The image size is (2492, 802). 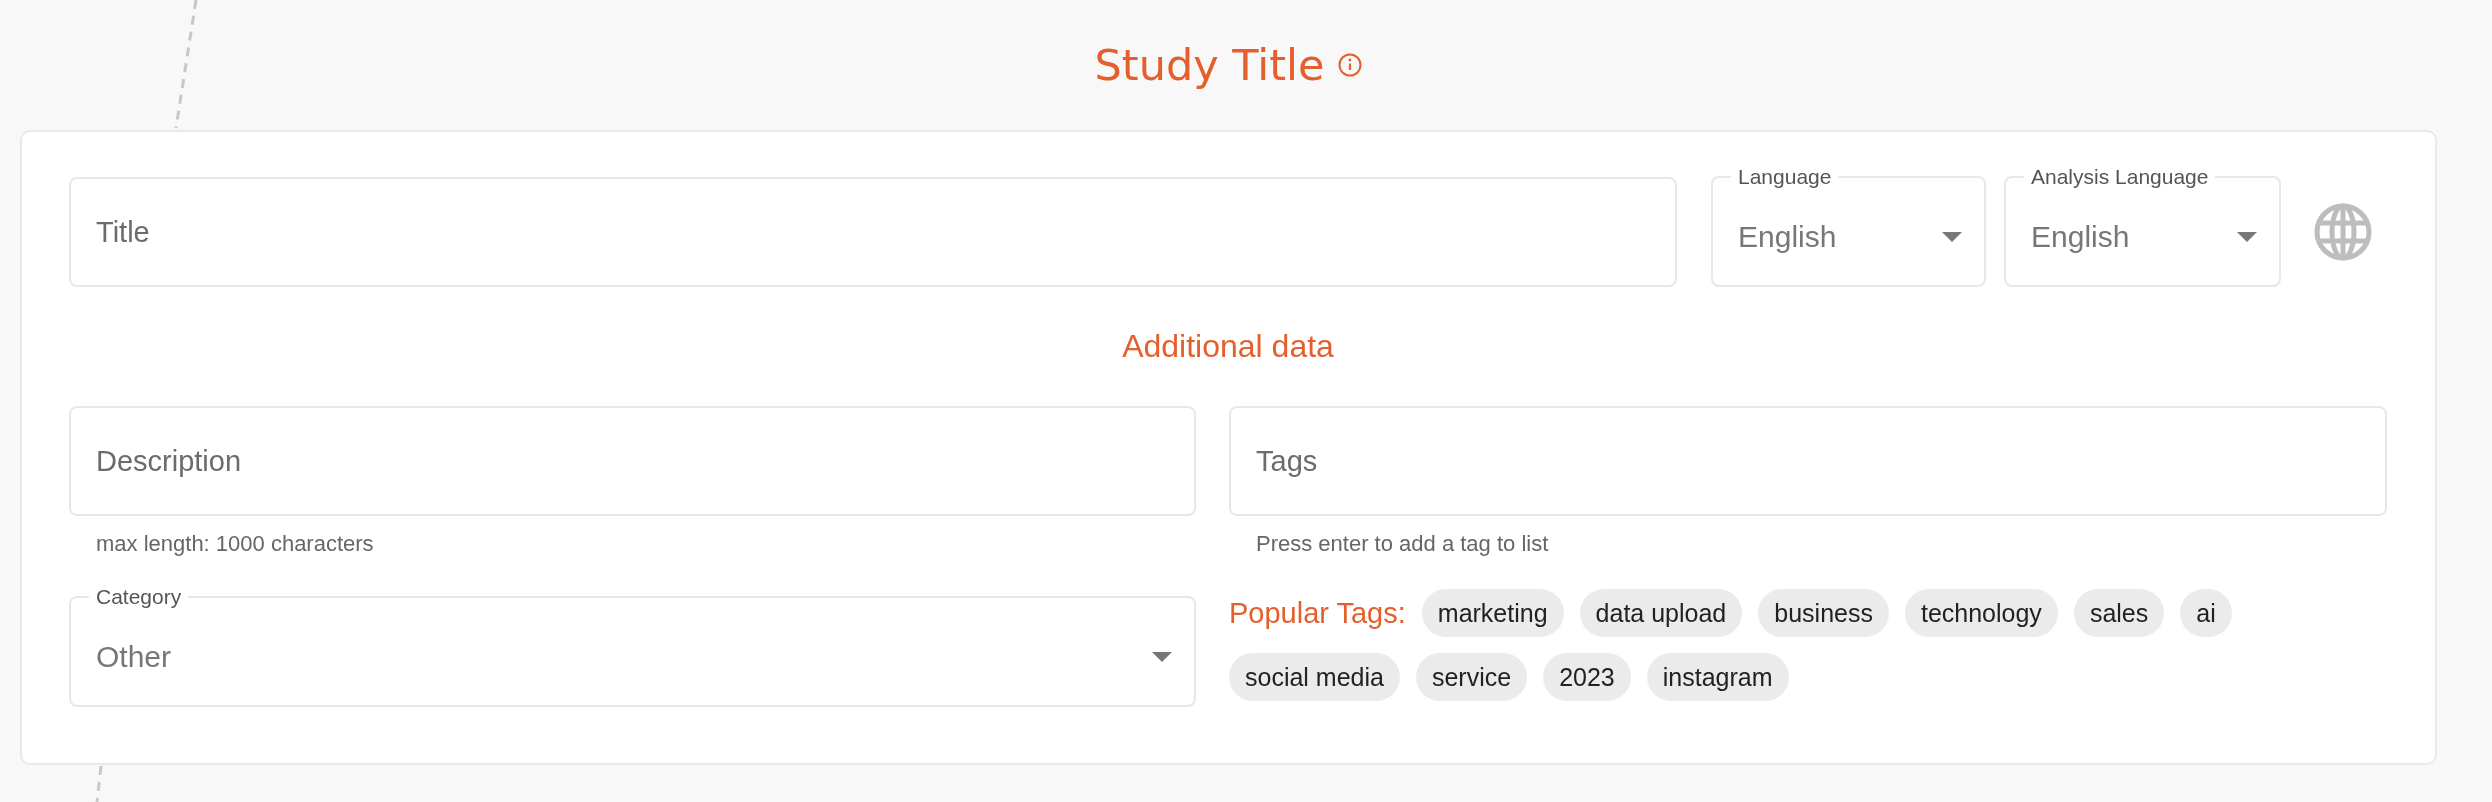 What do you see at coordinates (632, 461) in the screenshot?
I see `description-input: Description` at bounding box center [632, 461].